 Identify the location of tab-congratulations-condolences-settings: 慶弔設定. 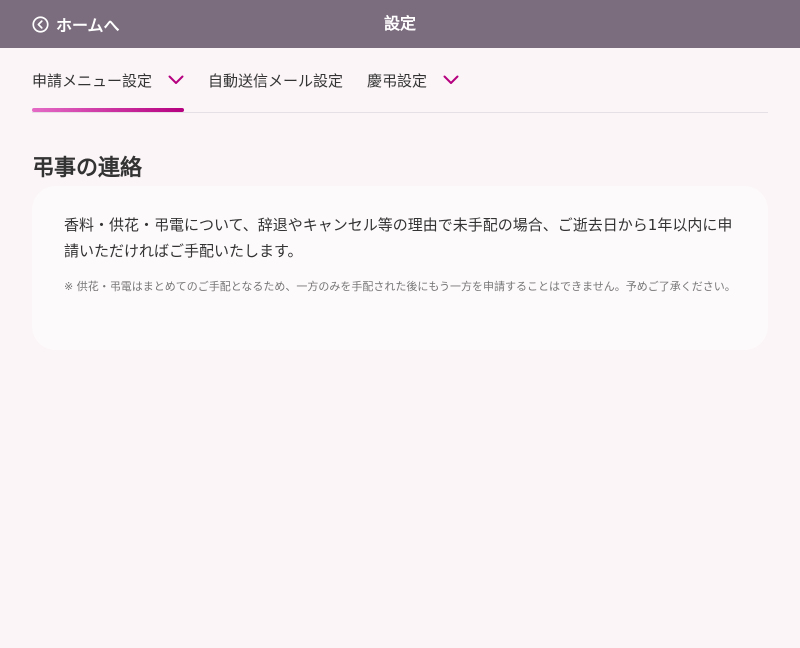
(413, 80).